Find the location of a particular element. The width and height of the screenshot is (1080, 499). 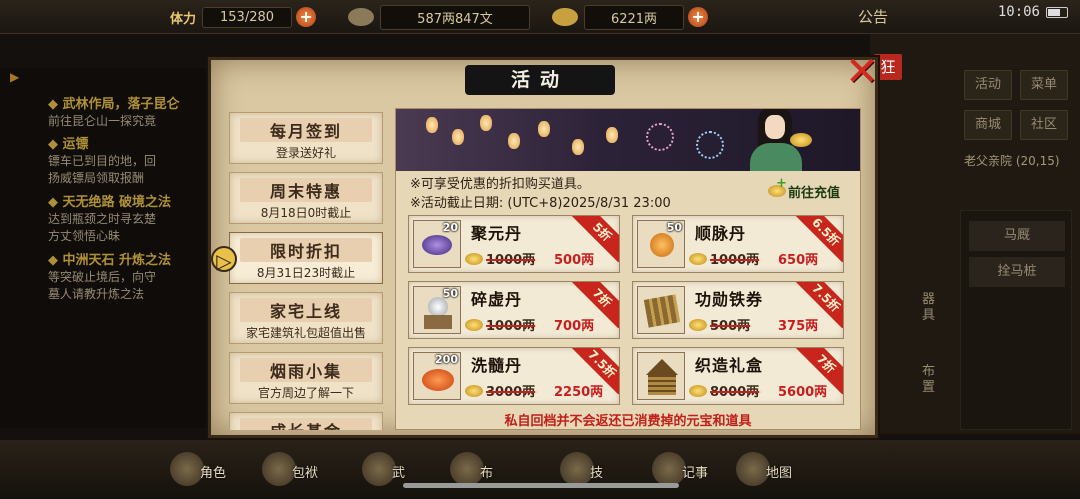

shop-item: 功勋铁券 500两 375两 7.5折 is located at coordinates (738, 310).